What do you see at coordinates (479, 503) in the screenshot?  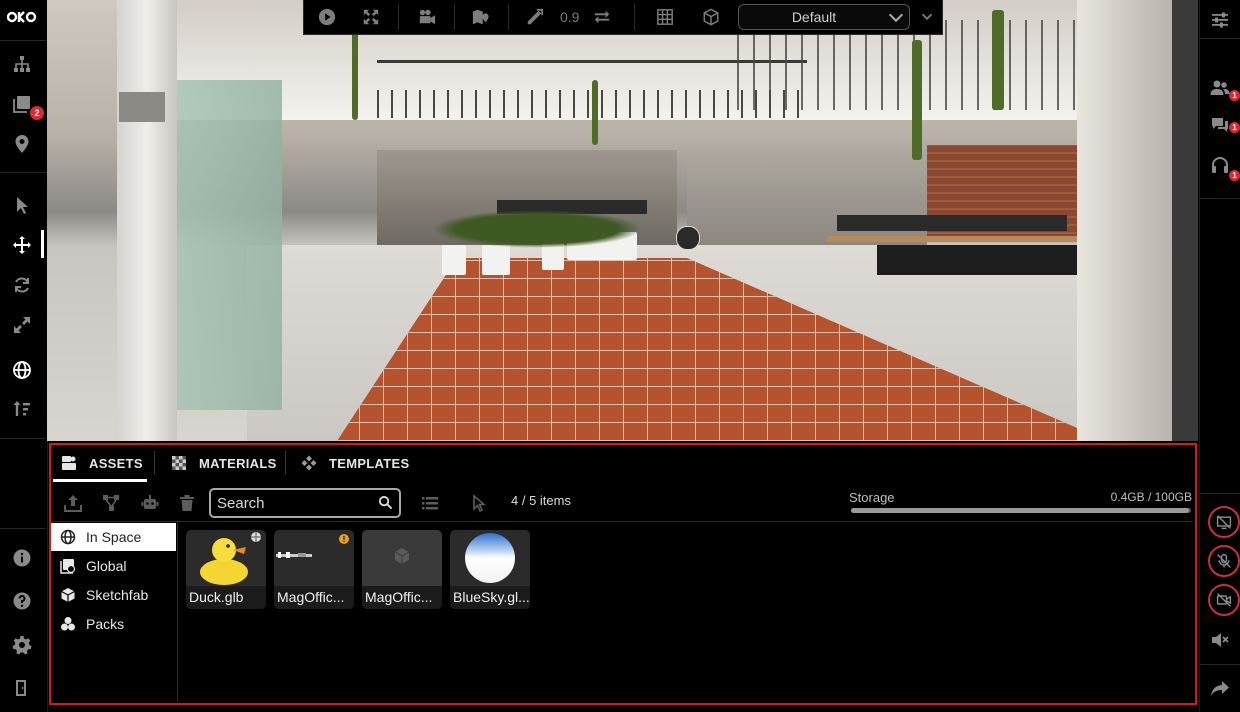 I see `select-pointer-icon` at bounding box center [479, 503].